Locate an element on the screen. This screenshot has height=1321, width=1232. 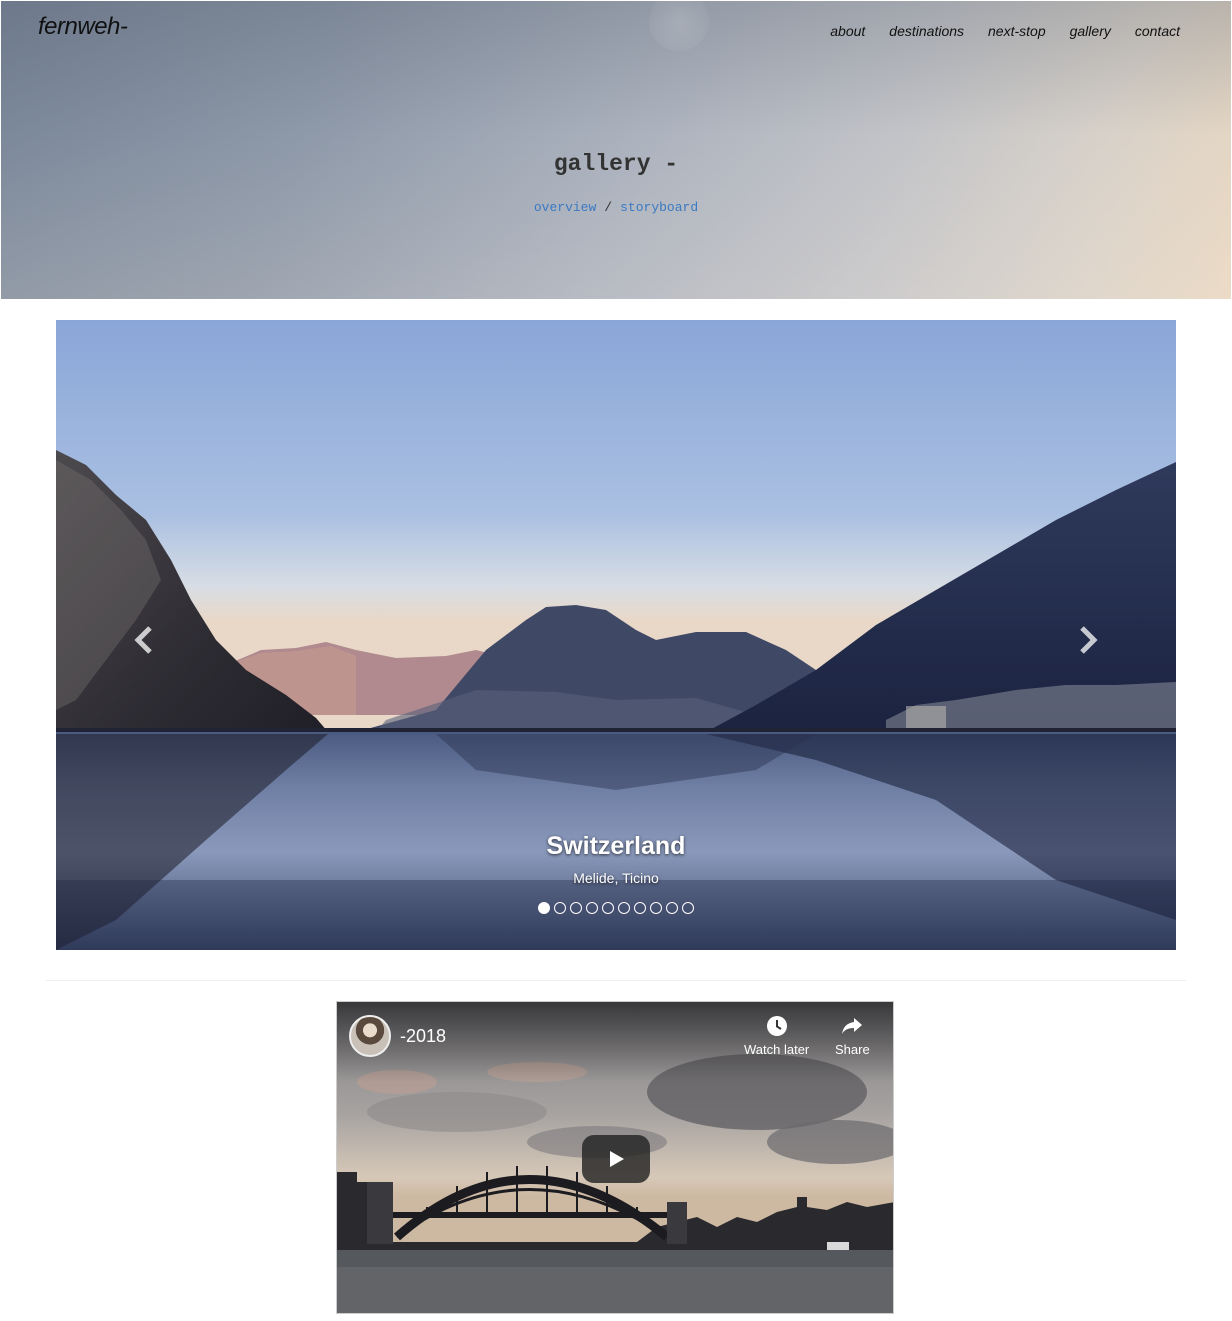
play-icon is located at coordinates (617, 1159).